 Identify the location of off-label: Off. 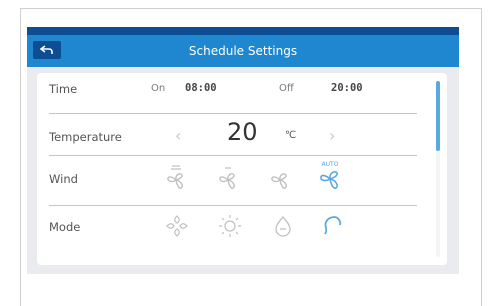
(286, 88).